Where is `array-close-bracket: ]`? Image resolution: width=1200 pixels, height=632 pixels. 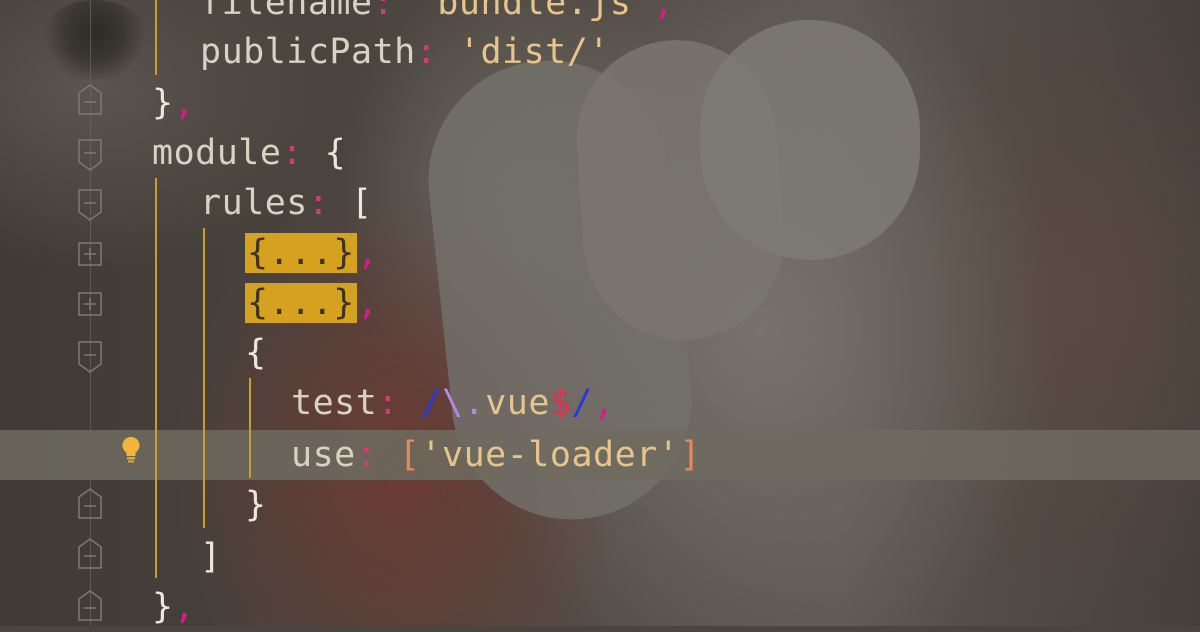
array-close-bracket: ] is located at coordinates (690, 455).